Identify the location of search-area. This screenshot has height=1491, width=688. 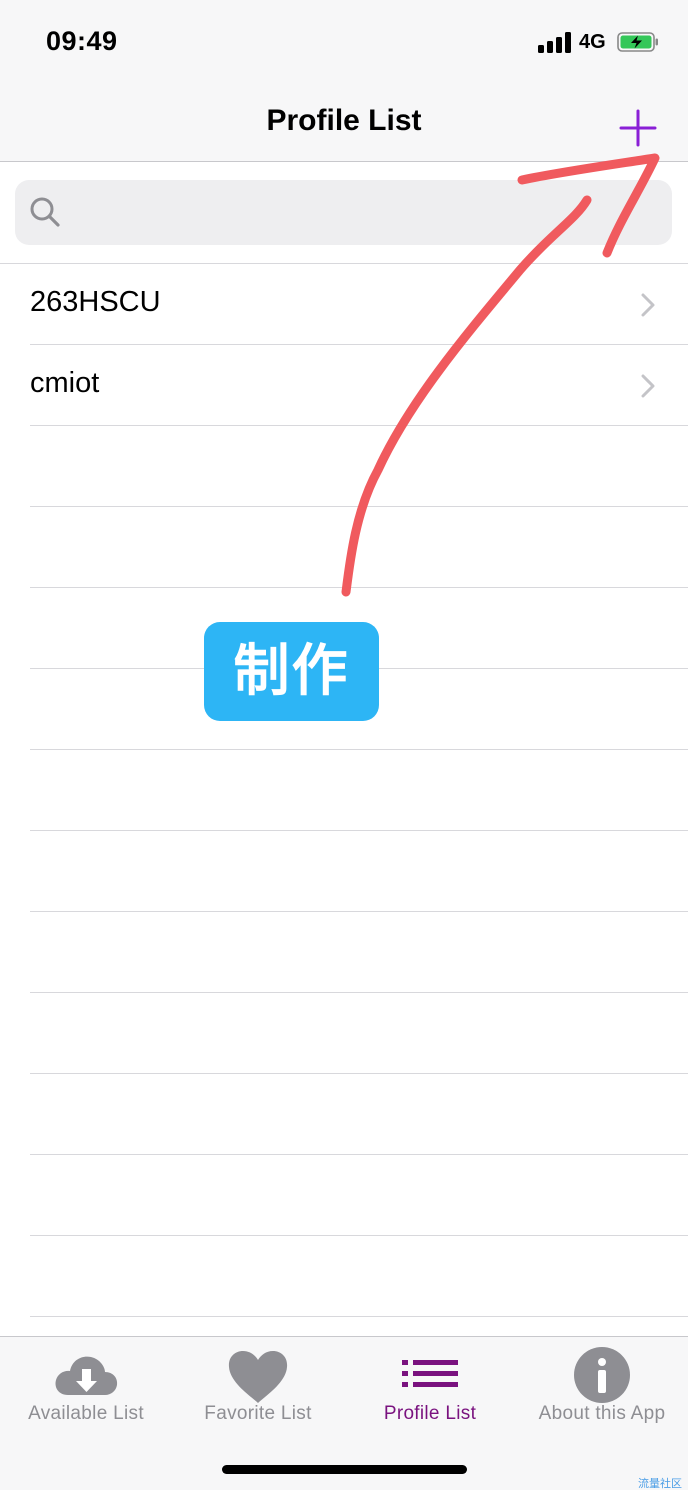
(344, 213).